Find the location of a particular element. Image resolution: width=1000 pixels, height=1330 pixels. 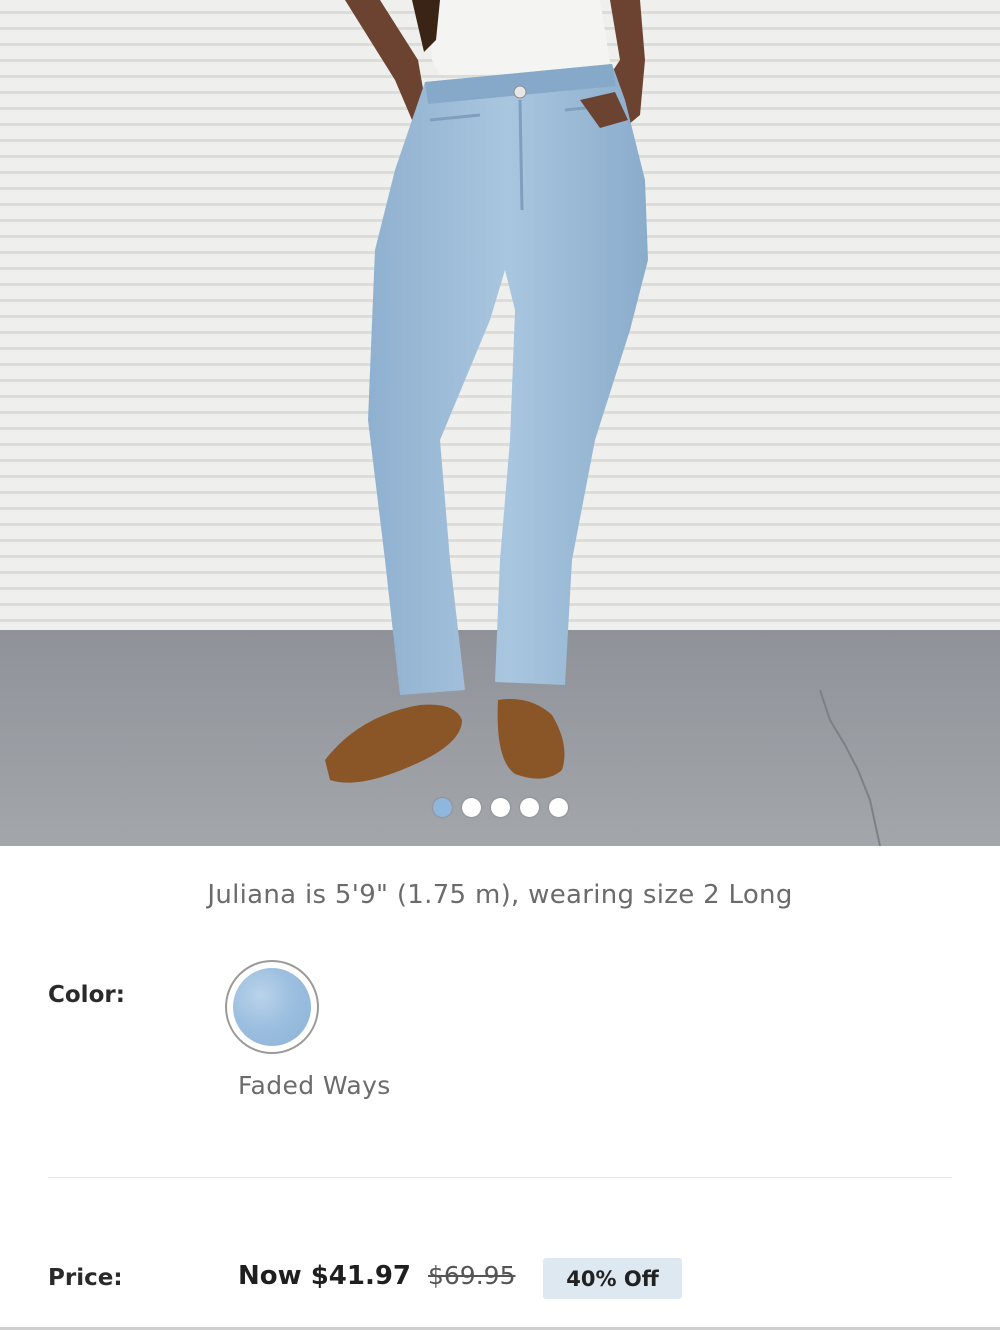

color-label: Color: is located at coordinates (86, 995).